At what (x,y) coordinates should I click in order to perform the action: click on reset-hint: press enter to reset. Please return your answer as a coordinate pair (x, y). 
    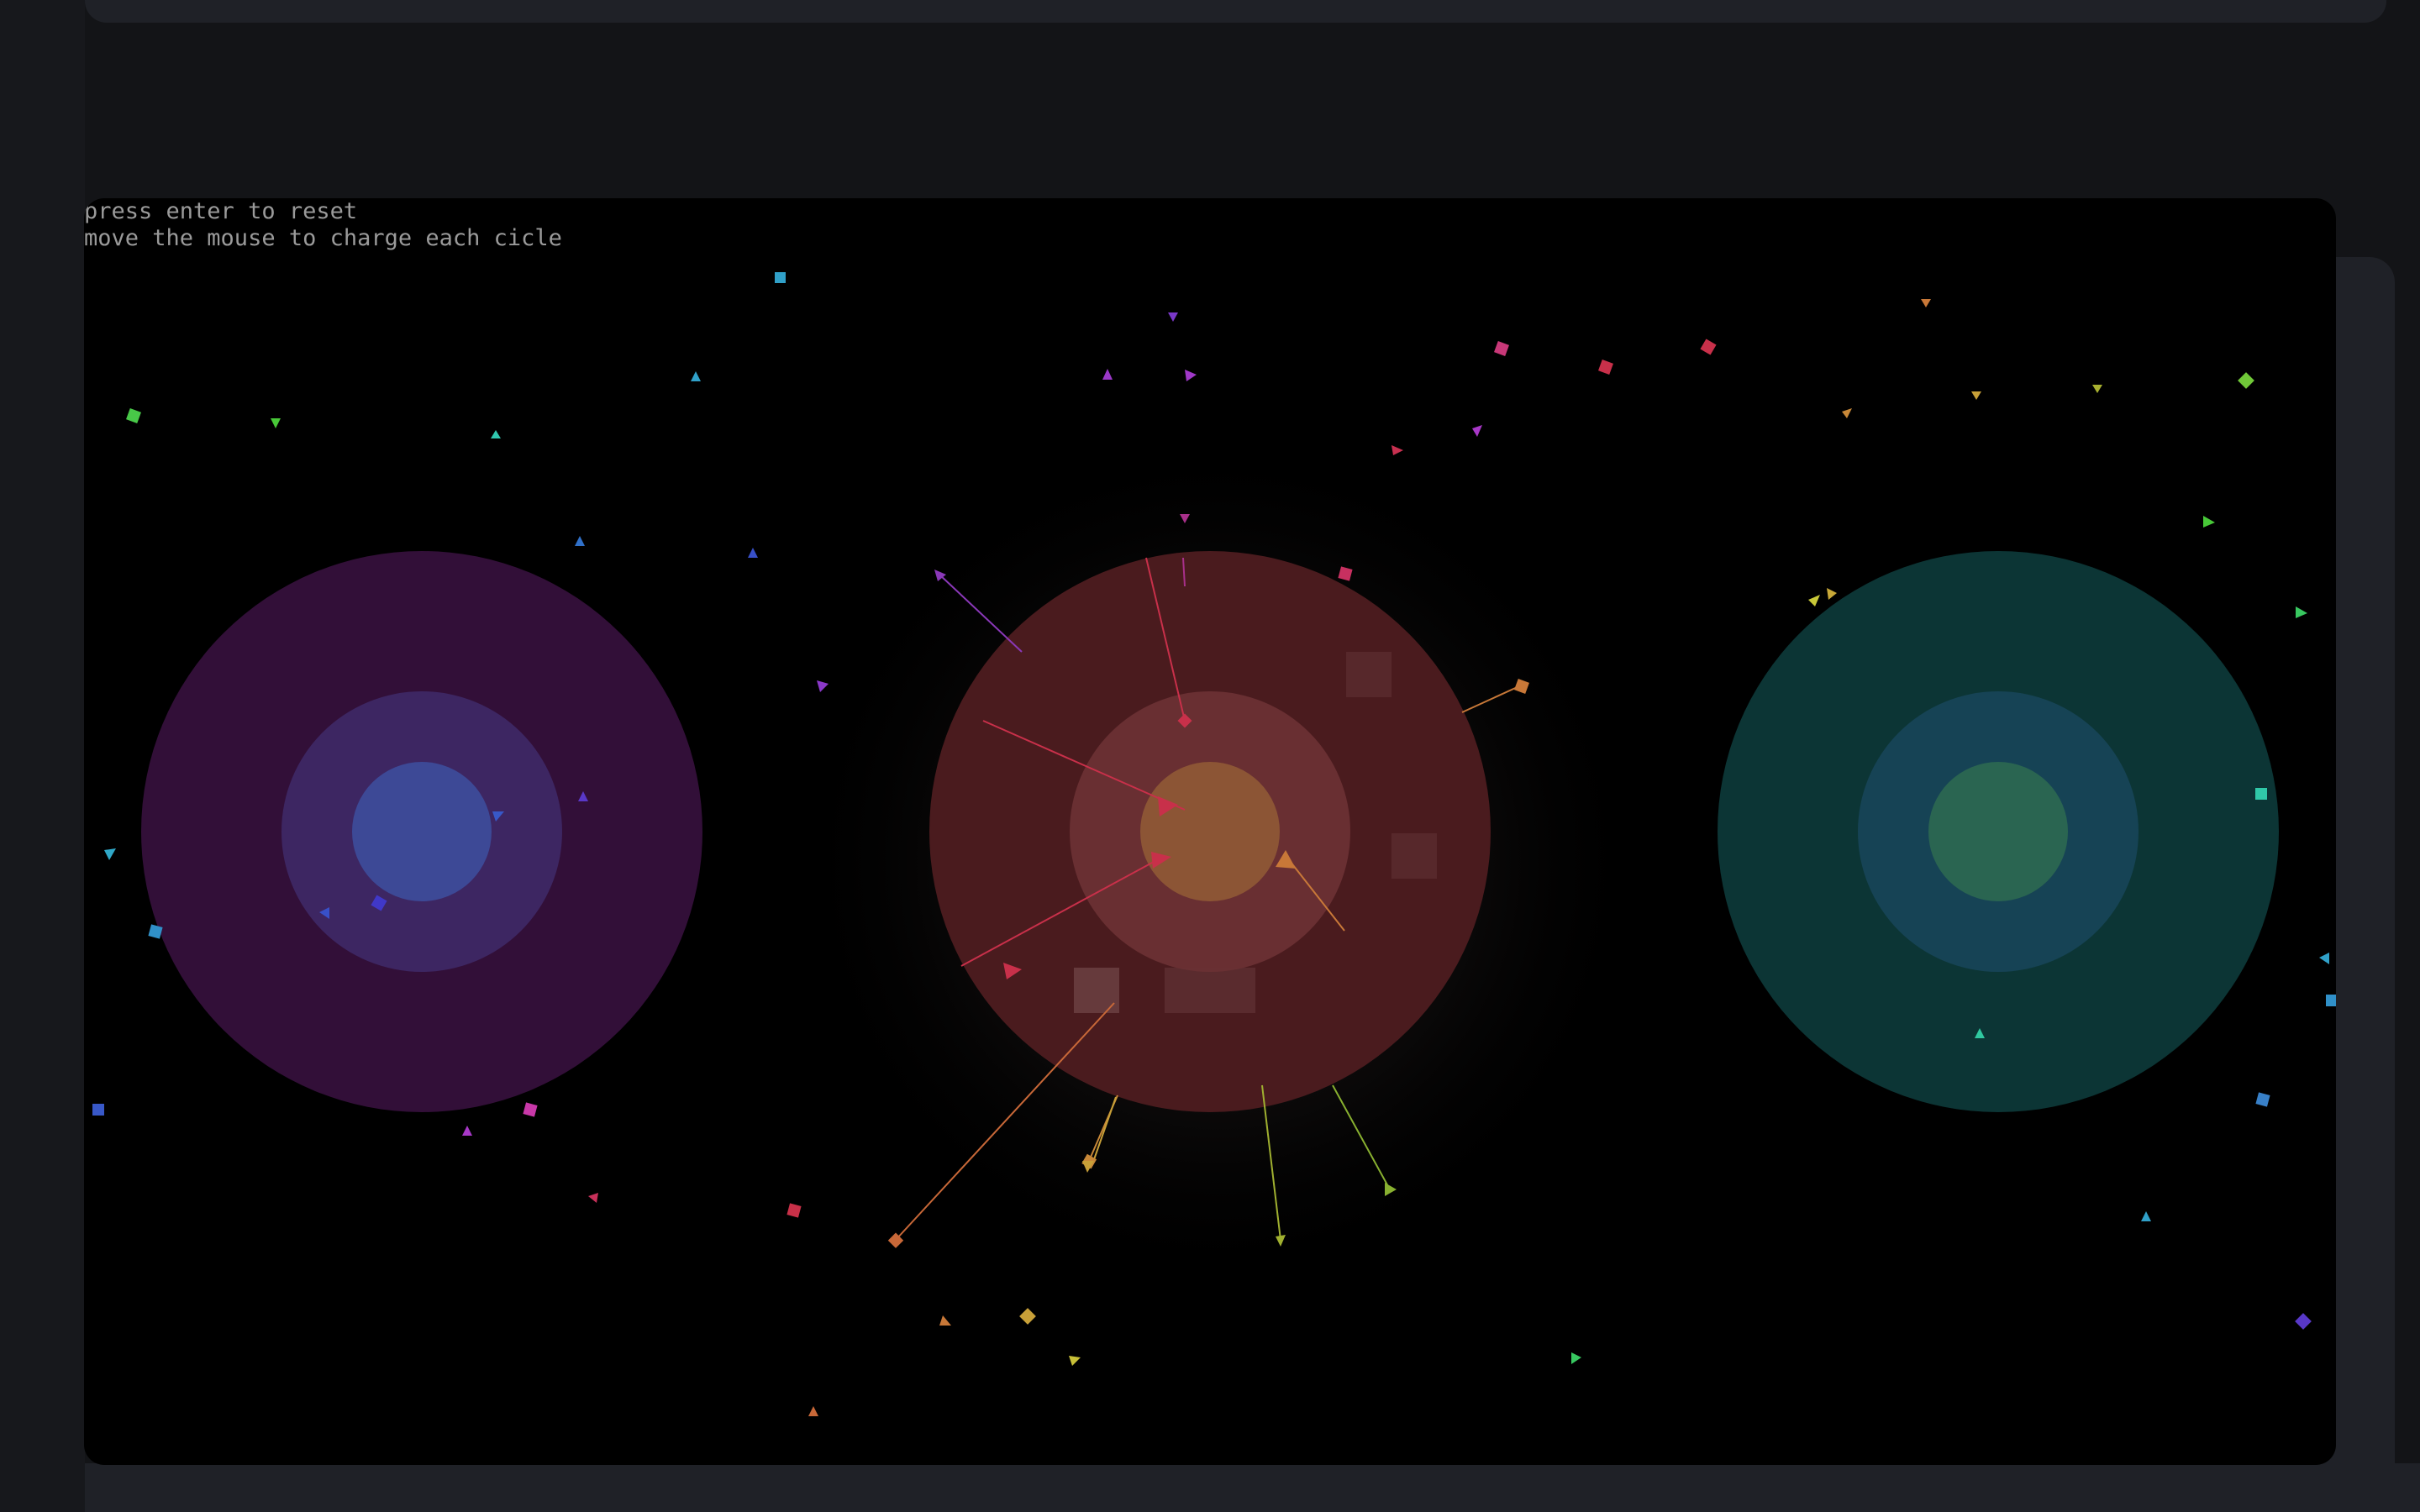
    Looking at the image, I should click on (221, 211).